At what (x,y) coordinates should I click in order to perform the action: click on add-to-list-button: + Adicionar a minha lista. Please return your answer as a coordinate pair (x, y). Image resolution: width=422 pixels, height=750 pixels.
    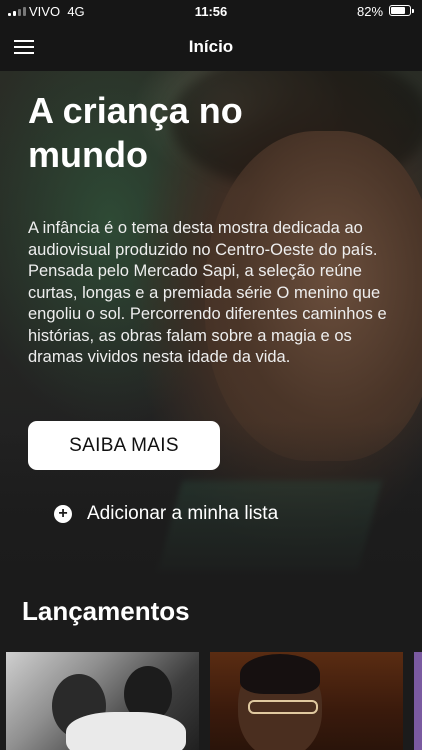
    Looking at the image, I should click on (166, 514).